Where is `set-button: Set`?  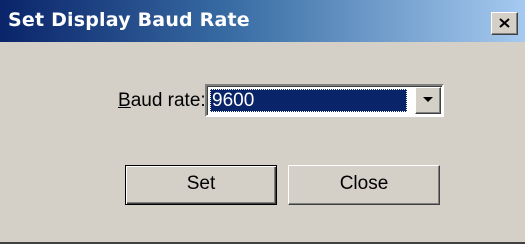
set-button: Set is located at coordinates (201, 185).